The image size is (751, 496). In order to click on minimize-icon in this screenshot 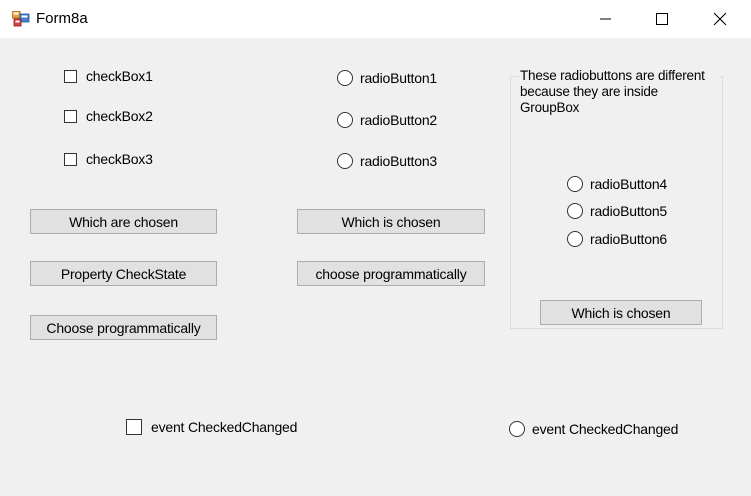, I will do `click(605, 19)`.